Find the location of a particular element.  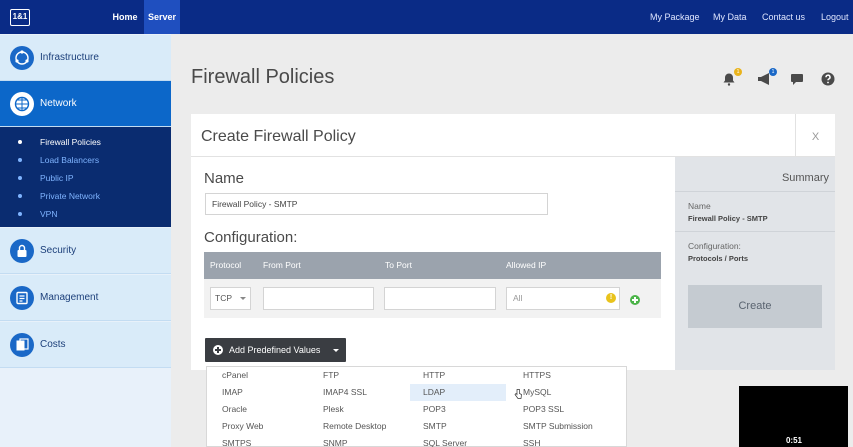

column-from-port: From Port is located at coordinates (282, 265).